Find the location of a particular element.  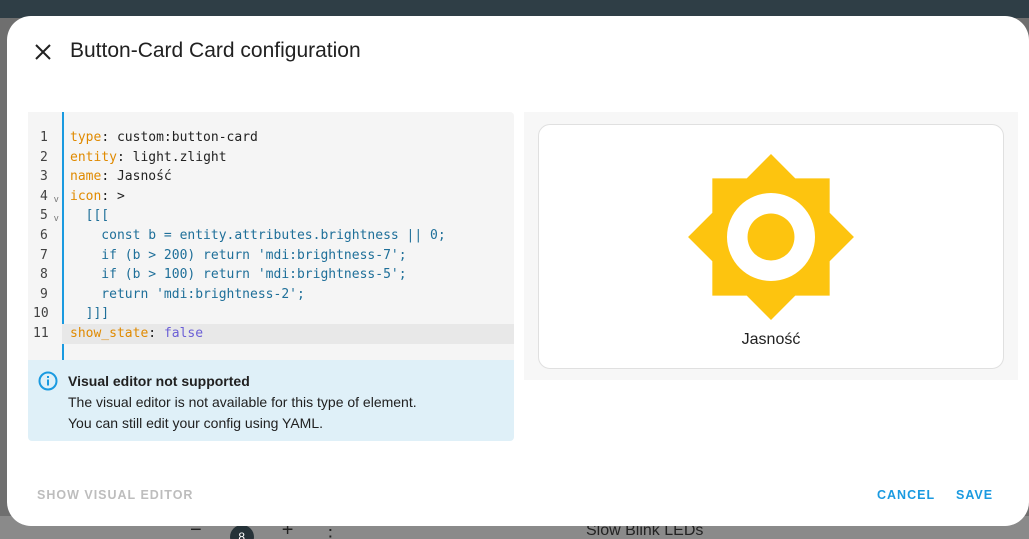

code-line: entity: light.zlight is located at coordinates (148, 157).